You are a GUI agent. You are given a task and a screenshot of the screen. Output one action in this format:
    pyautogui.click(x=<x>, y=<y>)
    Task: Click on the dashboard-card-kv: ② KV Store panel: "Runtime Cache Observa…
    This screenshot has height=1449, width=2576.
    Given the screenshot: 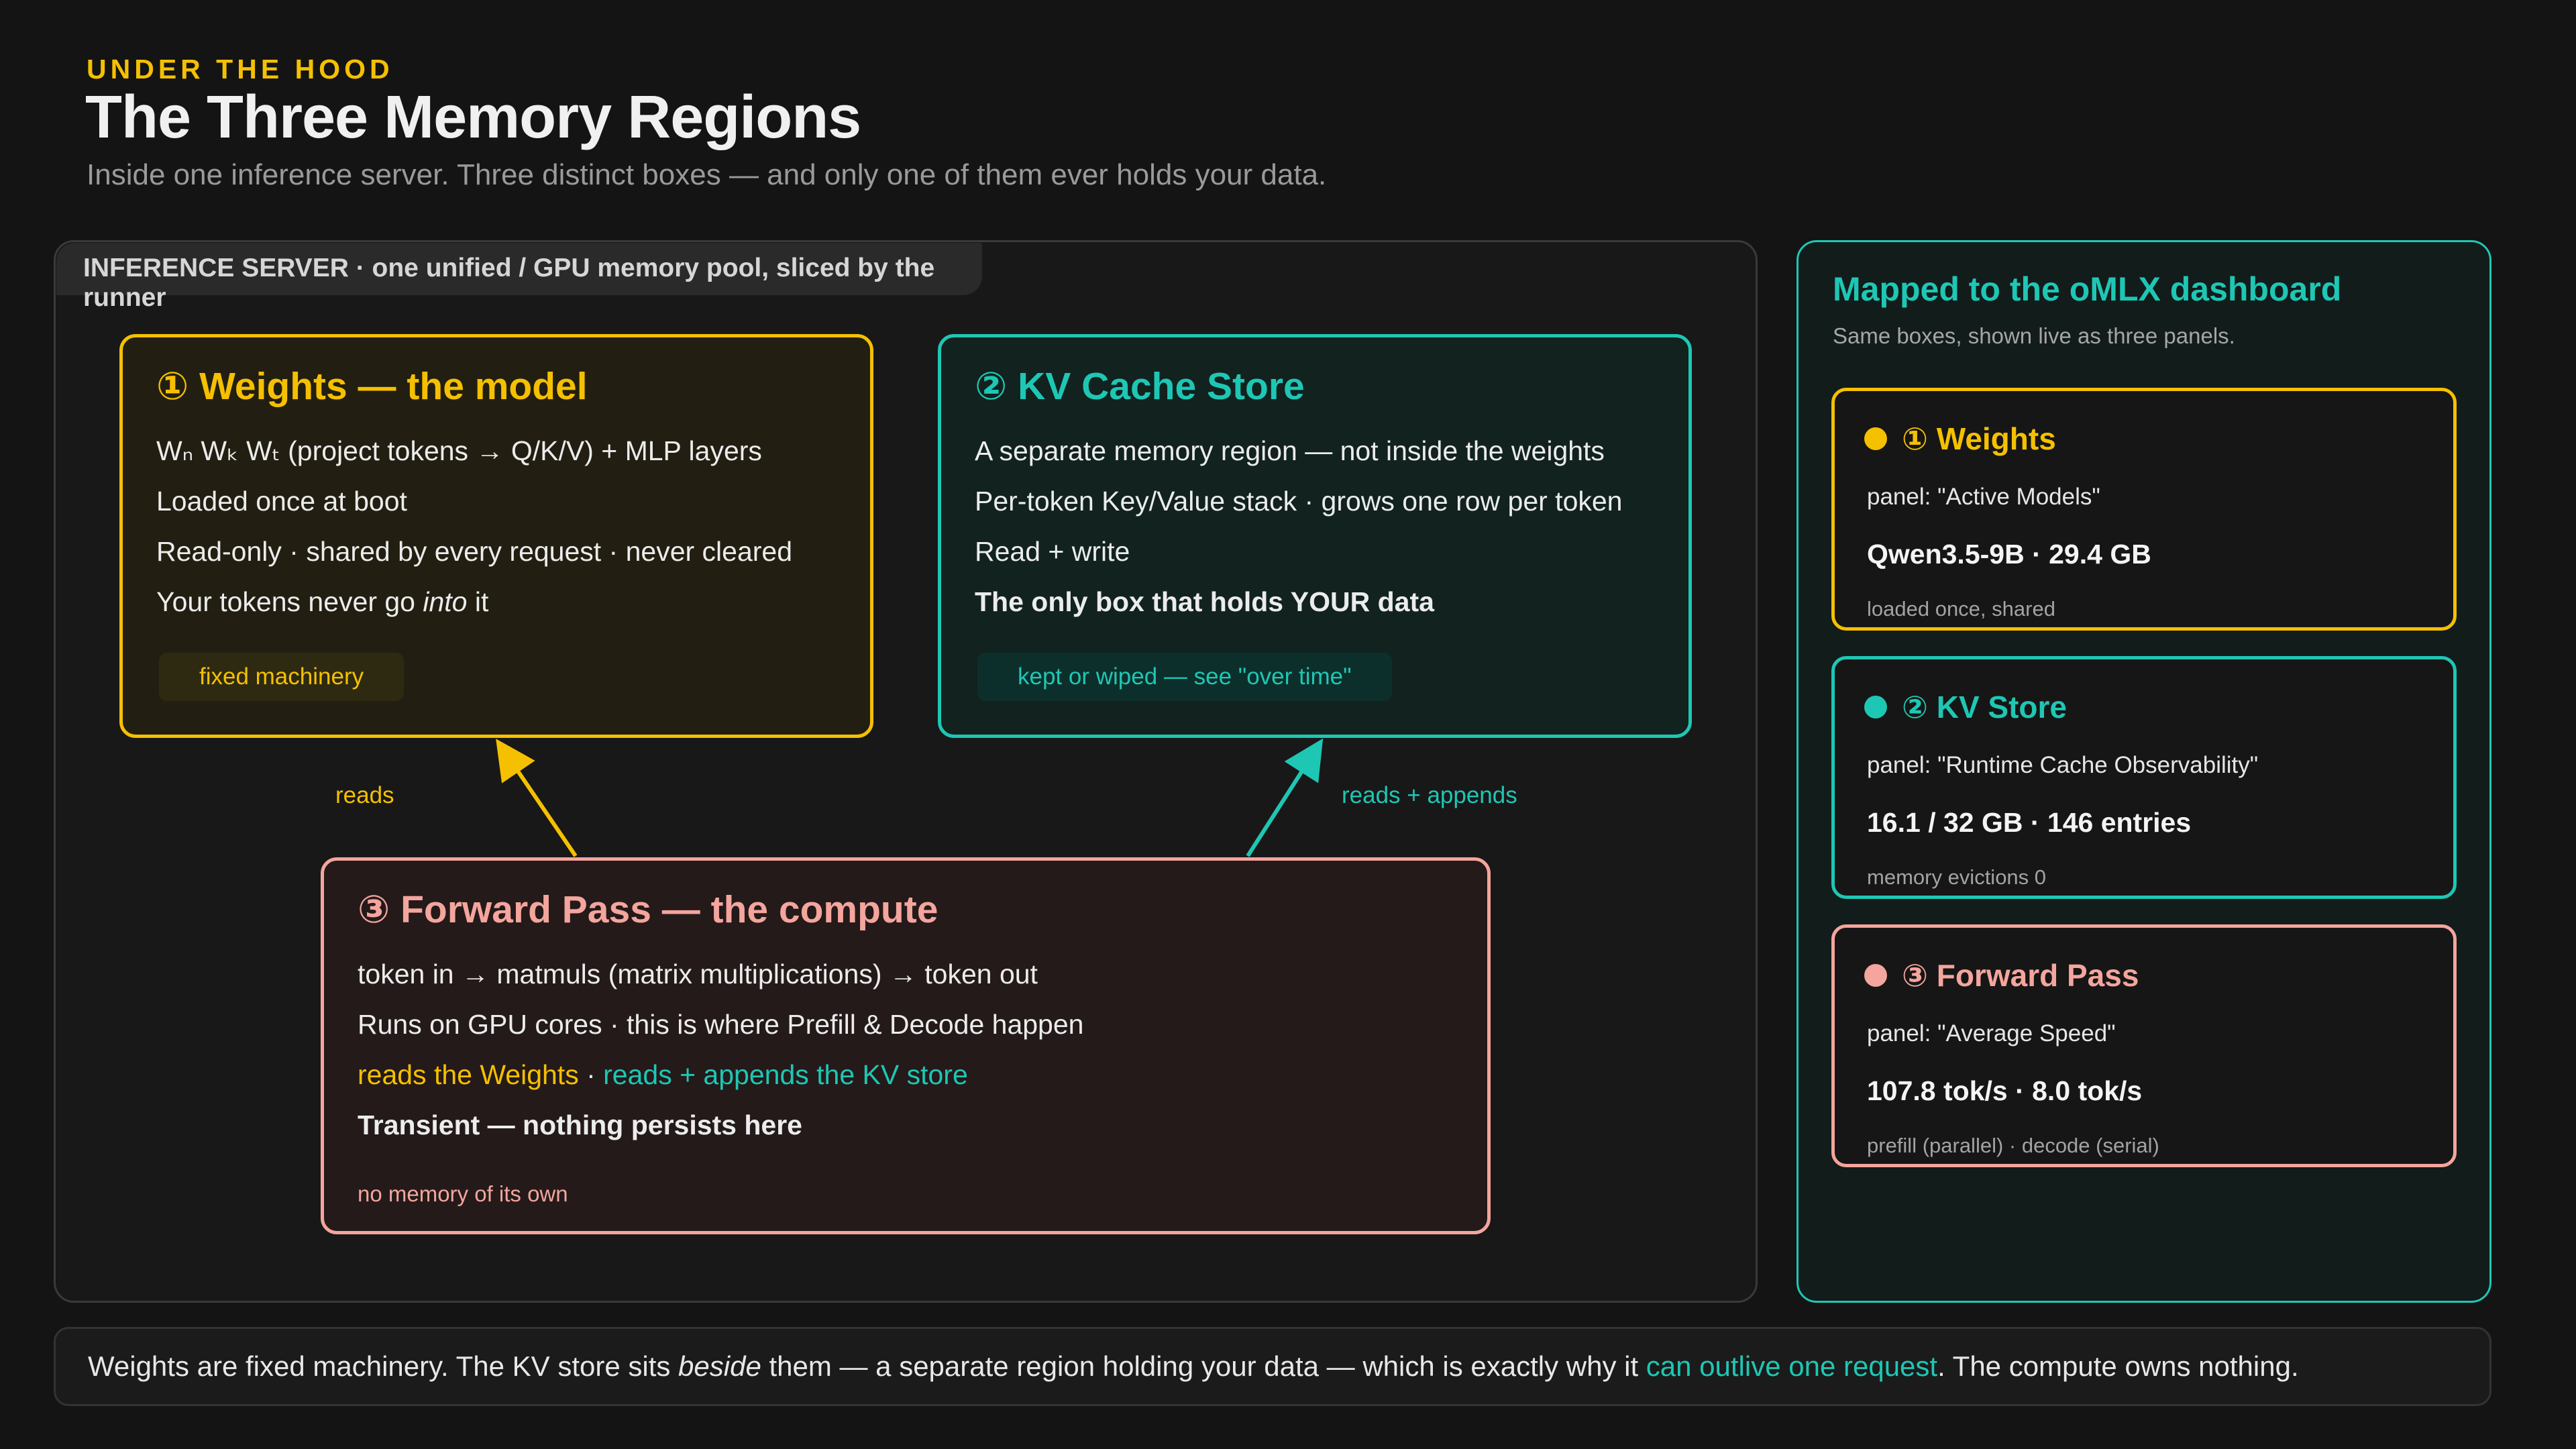 What is the action you would take?
    pyautogui.click(x=2144, y=777)
    